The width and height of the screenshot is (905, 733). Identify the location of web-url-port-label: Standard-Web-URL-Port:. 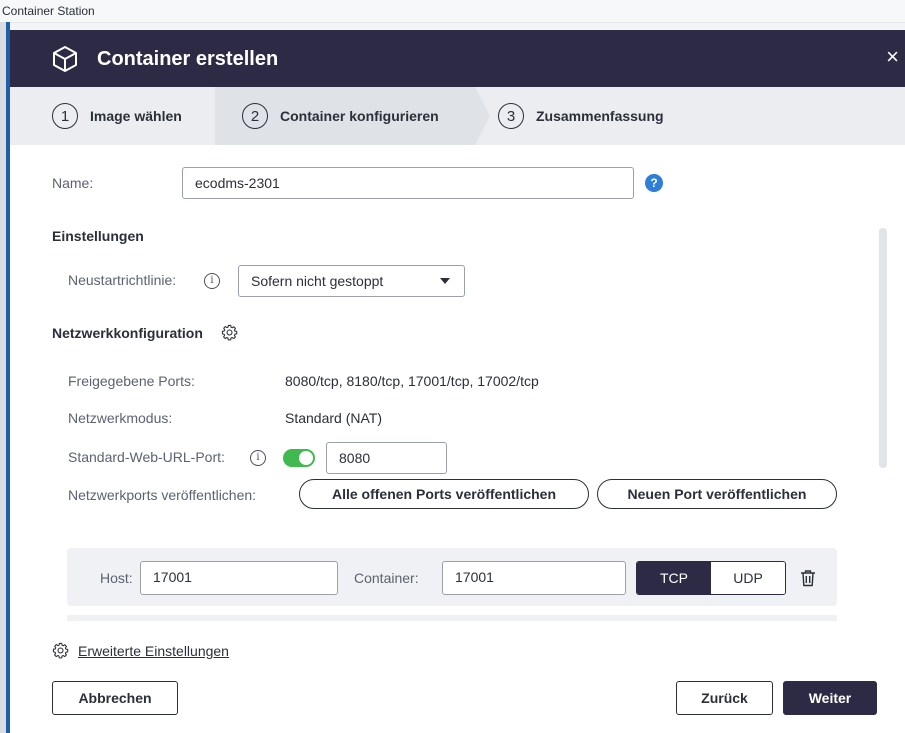
(146, 457).